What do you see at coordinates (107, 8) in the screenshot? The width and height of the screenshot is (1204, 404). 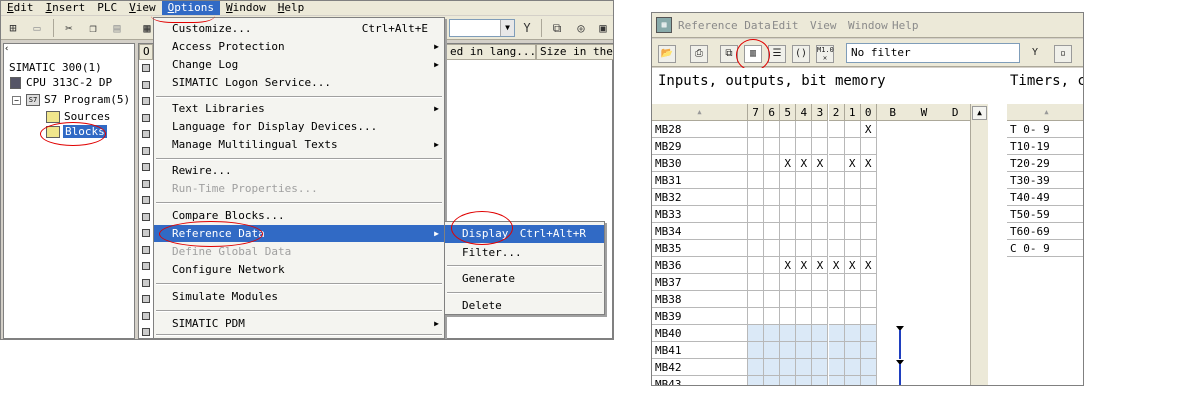 I see `menu-plc: PLC` at bounding box center [107, 8].